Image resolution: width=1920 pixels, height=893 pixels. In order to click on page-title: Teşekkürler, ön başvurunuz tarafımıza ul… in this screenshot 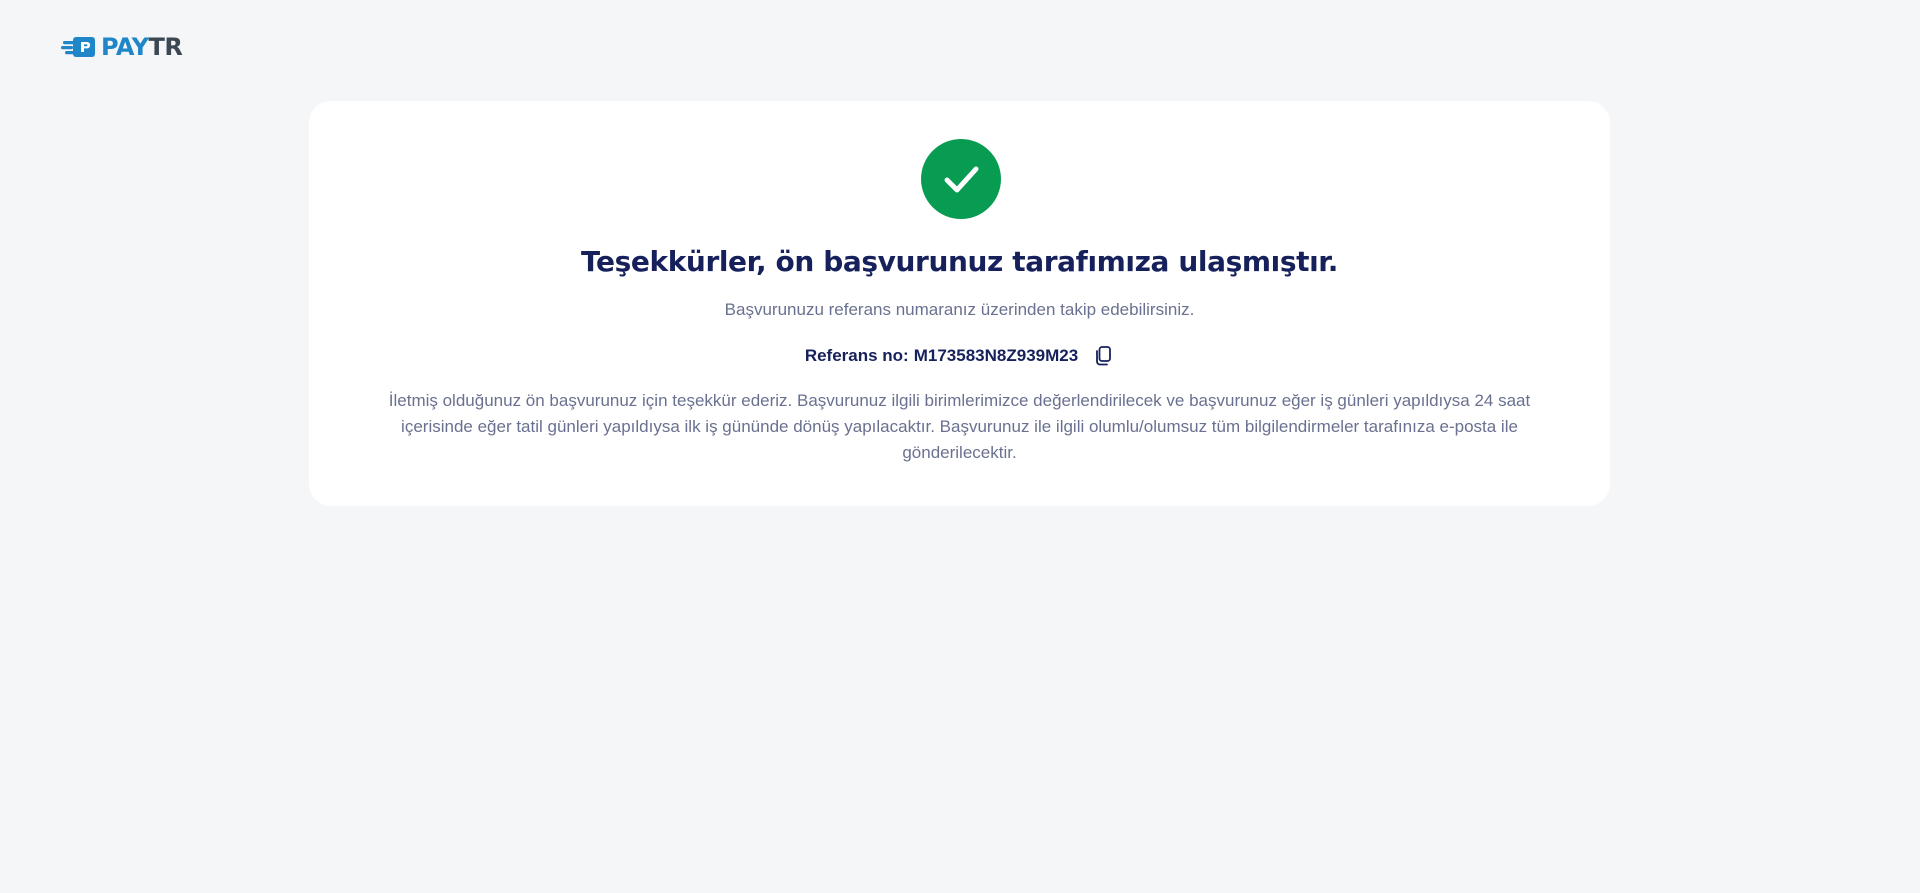, I will do `click(959, 261)`.